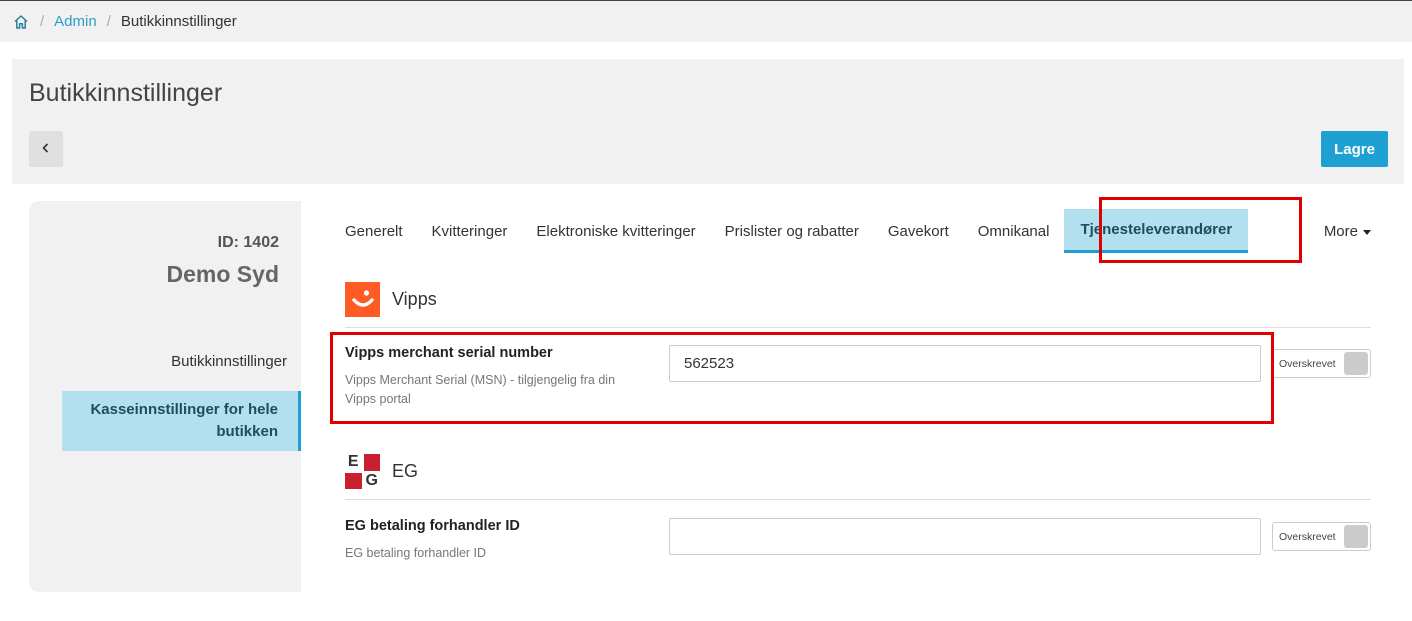 The image size is (1412, 621). Describe the element at coordinates (1354, 149) in the screenshot. I see `save-button: Lagre` at that location.